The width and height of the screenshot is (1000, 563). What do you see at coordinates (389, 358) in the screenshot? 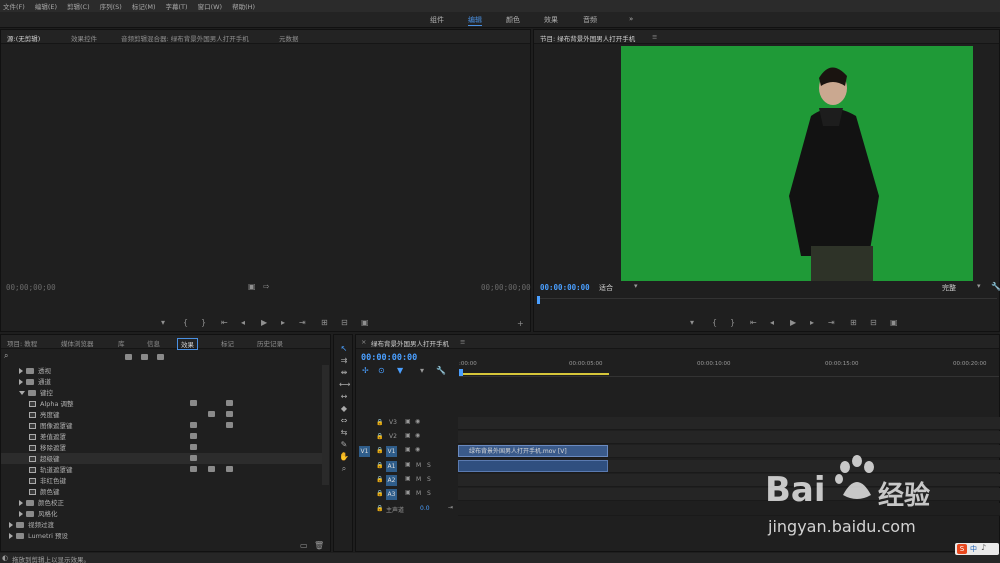
I see `timeline-timecode: 00:00:00:00` at bounding box center [389, 358].